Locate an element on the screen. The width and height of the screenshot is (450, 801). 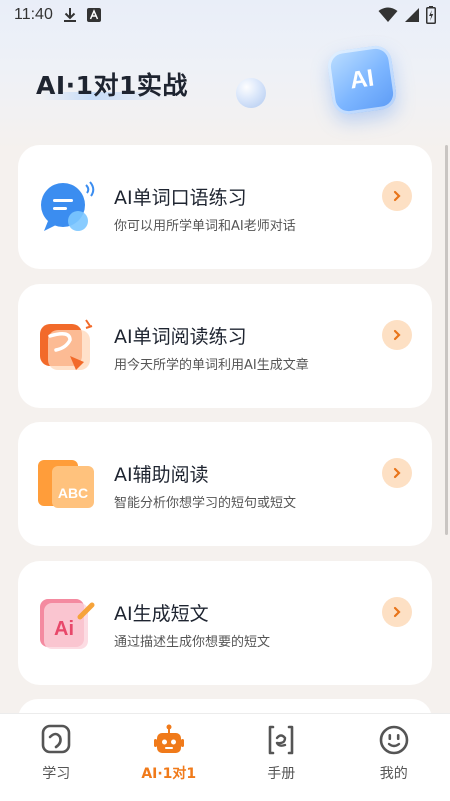
decorative-bubble is located at coordinates (251, 93).